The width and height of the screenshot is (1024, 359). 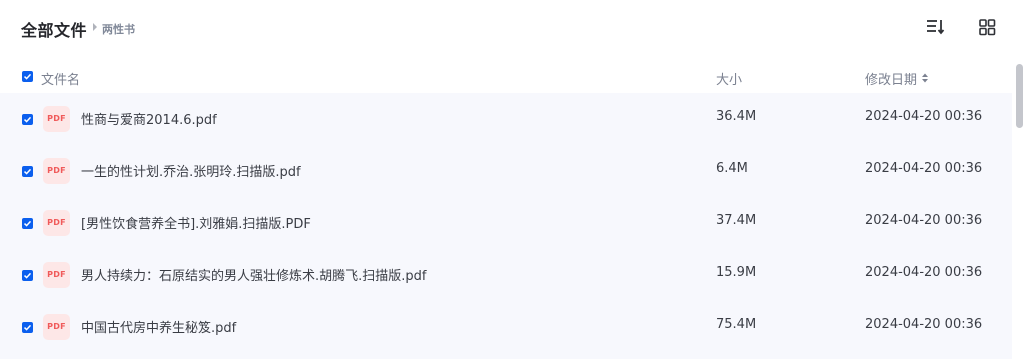 What do you see at coordinates (736, 272) in the screenshot?
I see `file-size: 15.9M` at bounding box center [736, 272].